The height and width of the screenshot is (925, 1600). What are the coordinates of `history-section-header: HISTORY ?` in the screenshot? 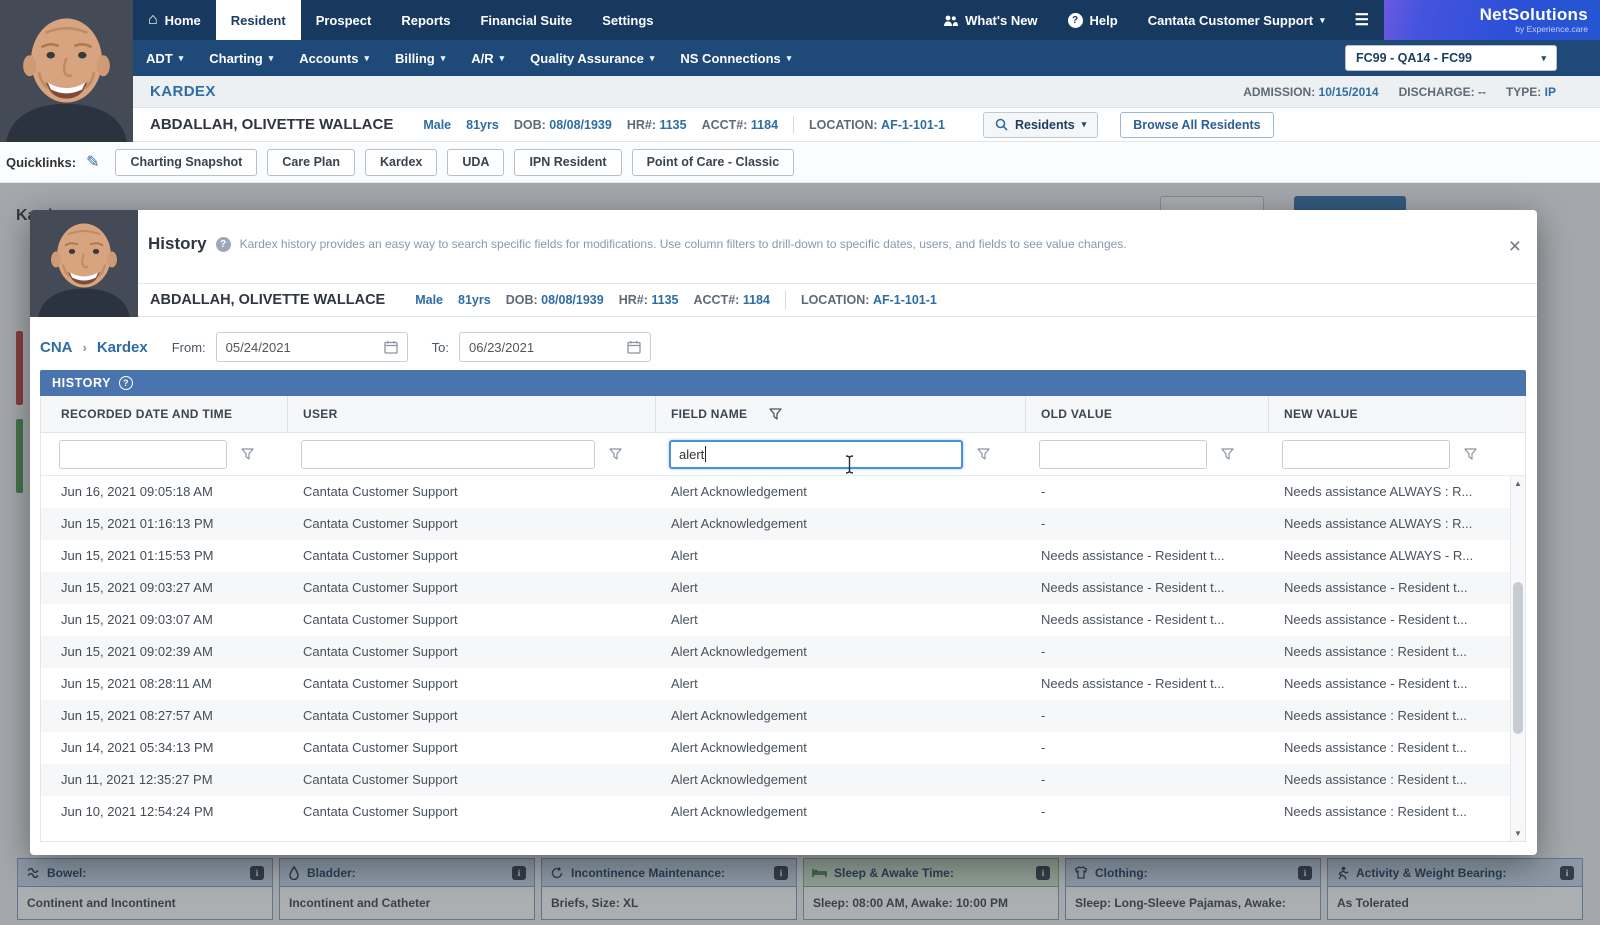 It's located at (783, 383).